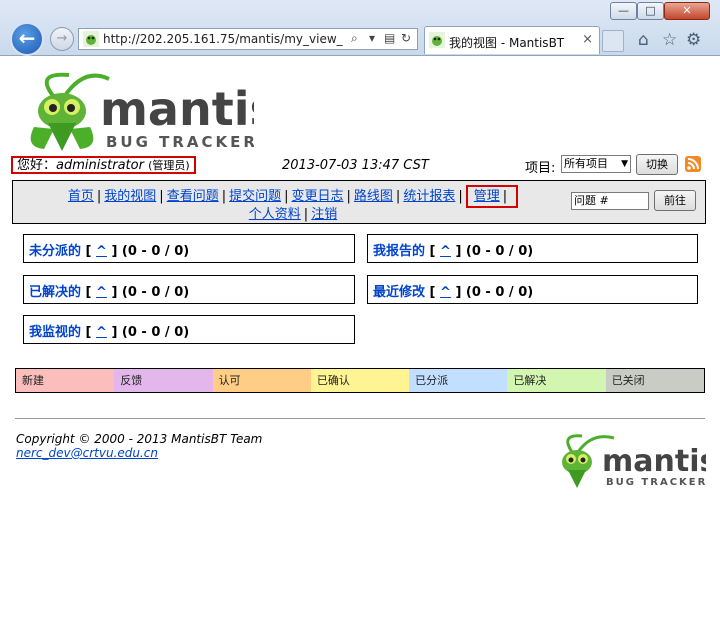 The width and height of the screenshot is (720, 629). I want to click on dropdown-icon: ▾, so click(372, 38).